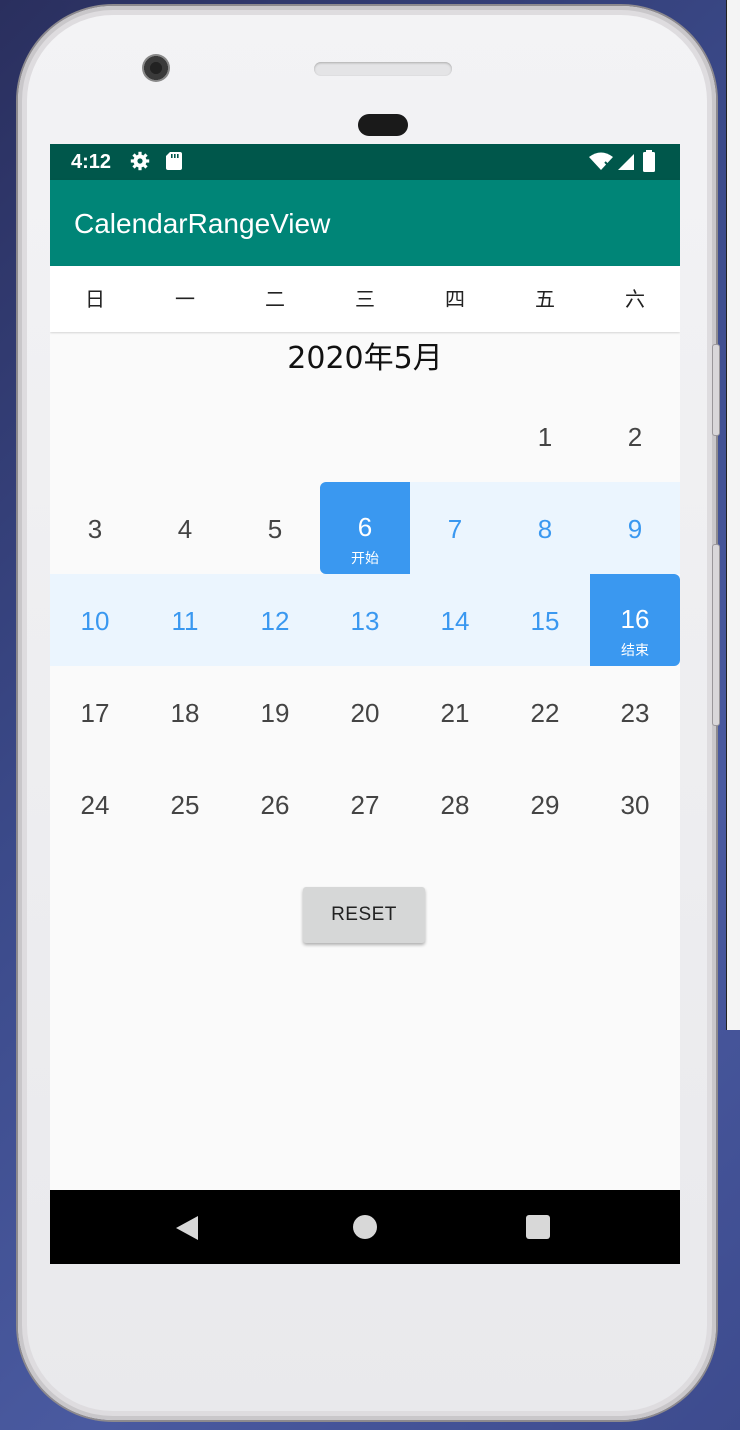 This screenshot has height=1430, width=740. Describe the element at coordinates (365, 162) in the screenshot. I see `status-bar: 4:12` at that location.